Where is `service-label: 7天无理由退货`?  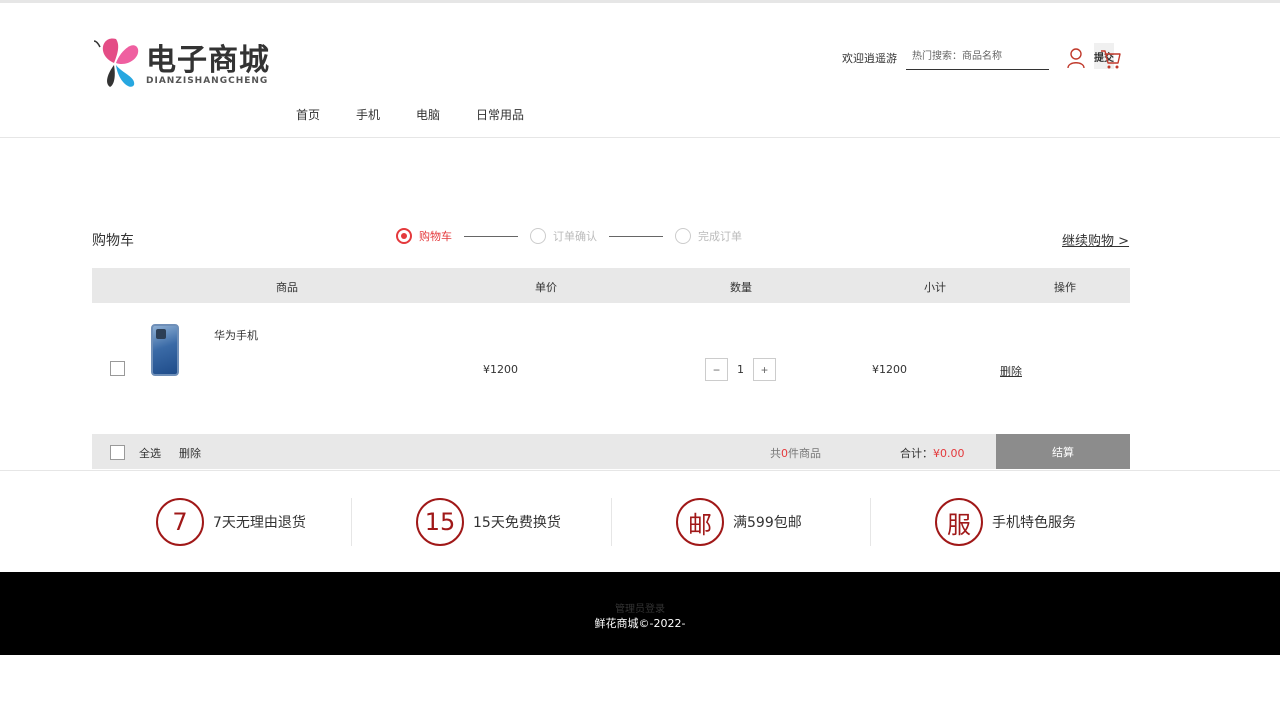
service-label: 7天无理由退货 is located at coordinates (259, 523).